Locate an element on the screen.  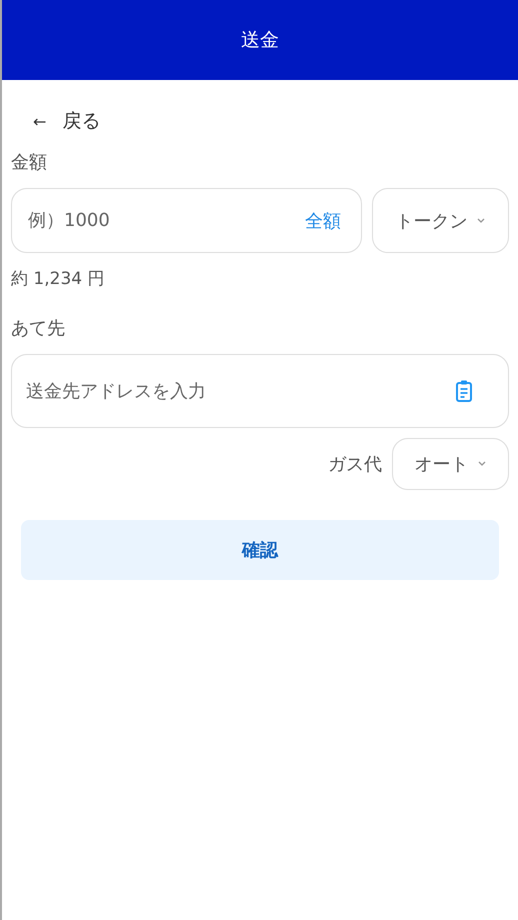
back-link: ← 戻る is located at coordinates (66, 121).